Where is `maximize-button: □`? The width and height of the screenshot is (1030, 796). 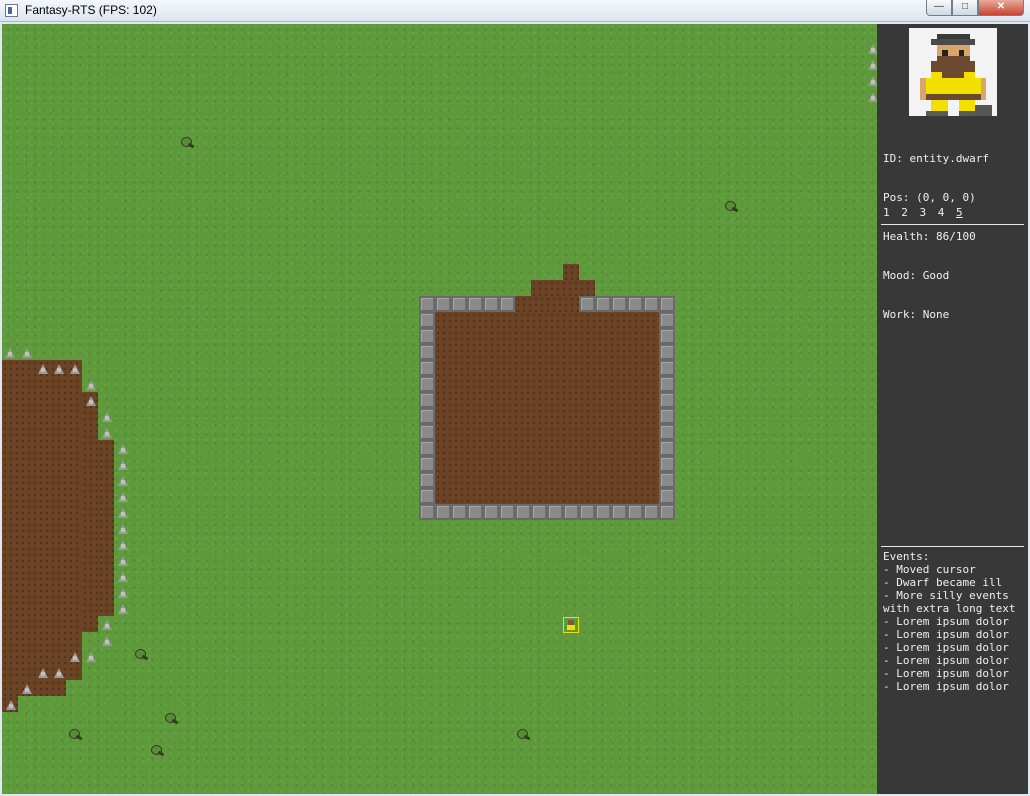 maximize-button: □ is located at coordinates (965, 8).